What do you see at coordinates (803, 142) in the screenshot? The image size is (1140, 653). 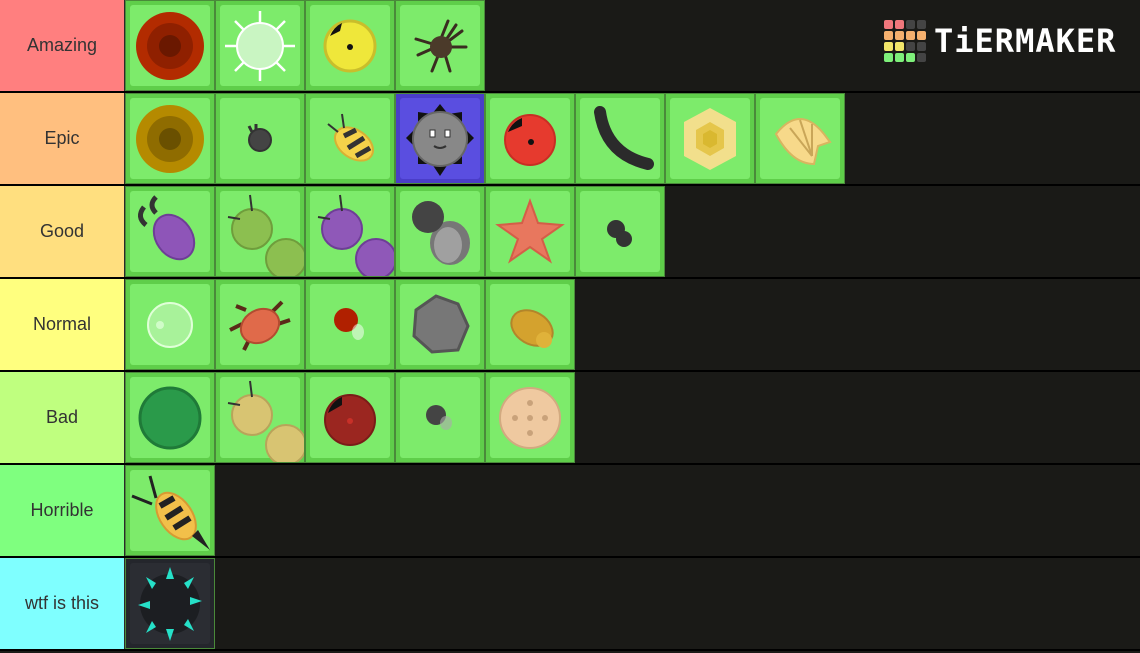 I see `shell-icon` at bounding box center [803, 142].